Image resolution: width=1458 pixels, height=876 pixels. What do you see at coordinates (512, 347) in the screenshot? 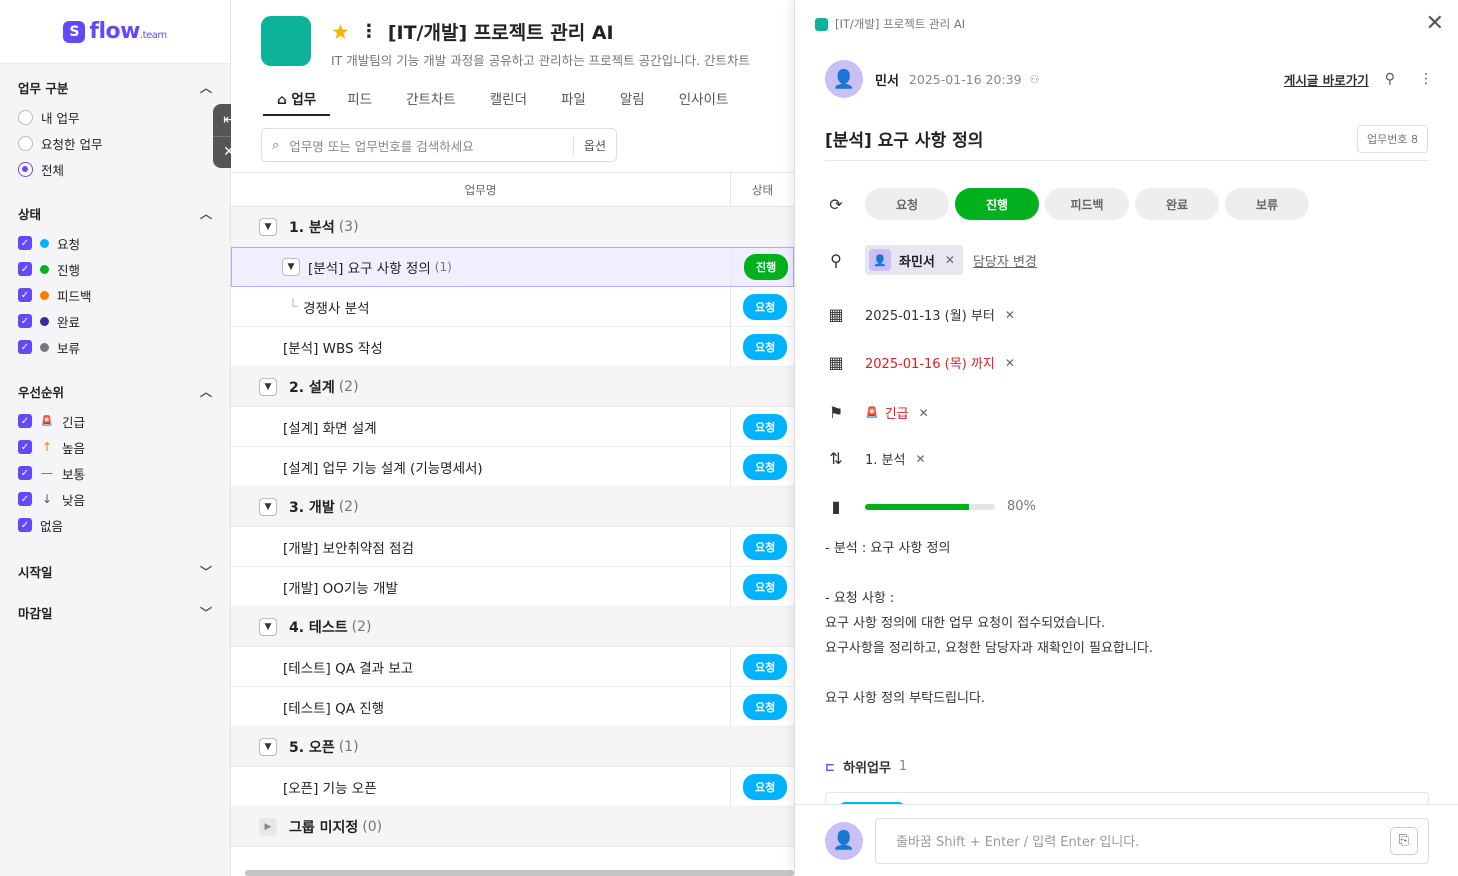
I see `table-row: [분석] WBS 작성 요청` at bounding box center [512, 347].